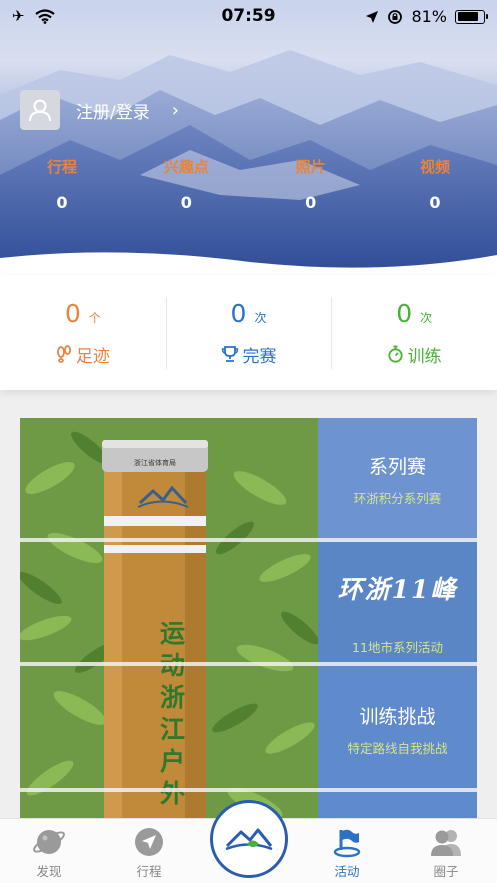 The height and width of the screenshot is (883, 497). I want to click on status-bar: ✈ 07:59 81%, so click(248, 17).